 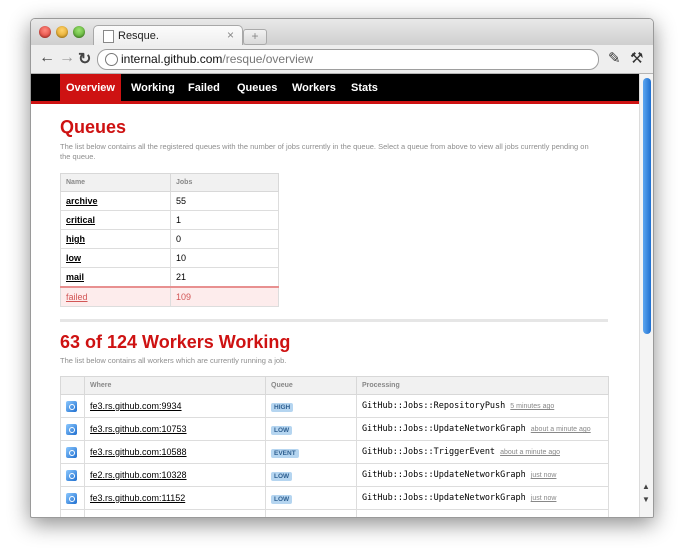 I want to click on queue-badge: HIGH, so click(x=282, y=407).